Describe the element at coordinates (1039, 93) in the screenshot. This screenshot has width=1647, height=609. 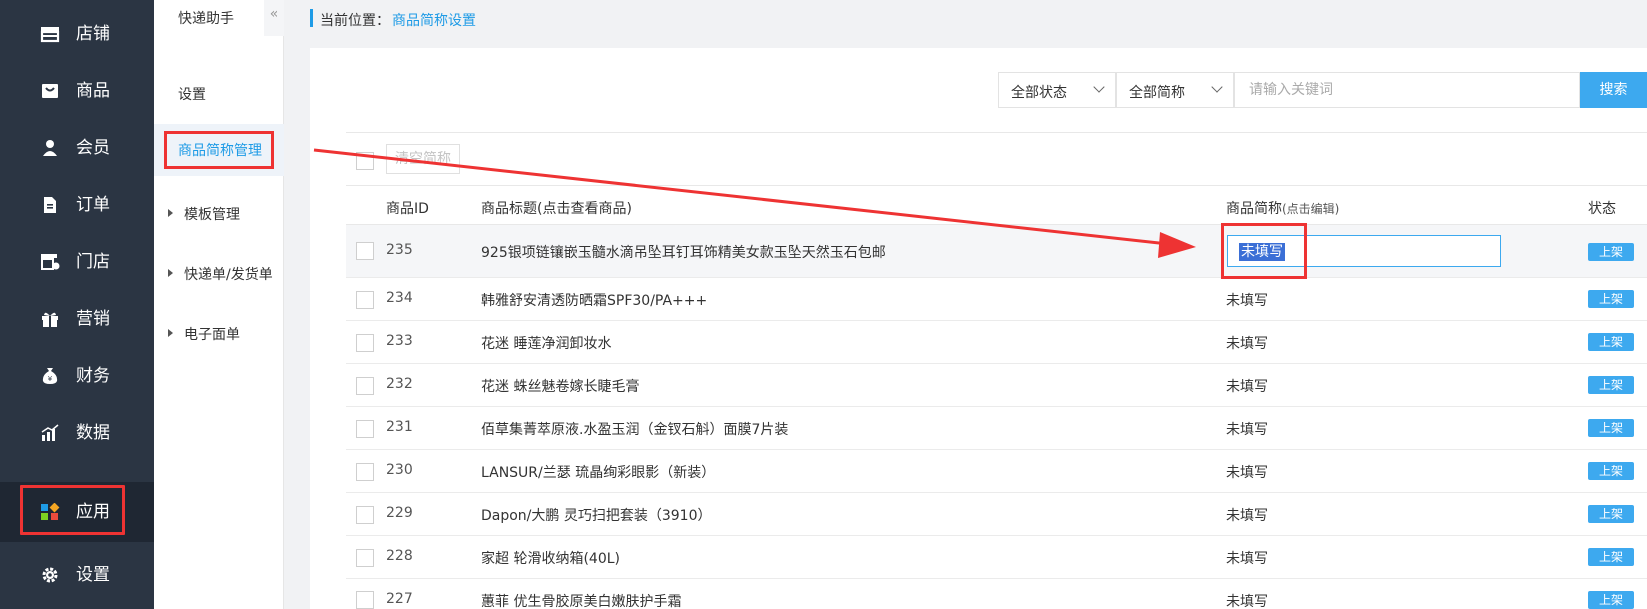
I see `status-filter-value: 全部状态` at that location.